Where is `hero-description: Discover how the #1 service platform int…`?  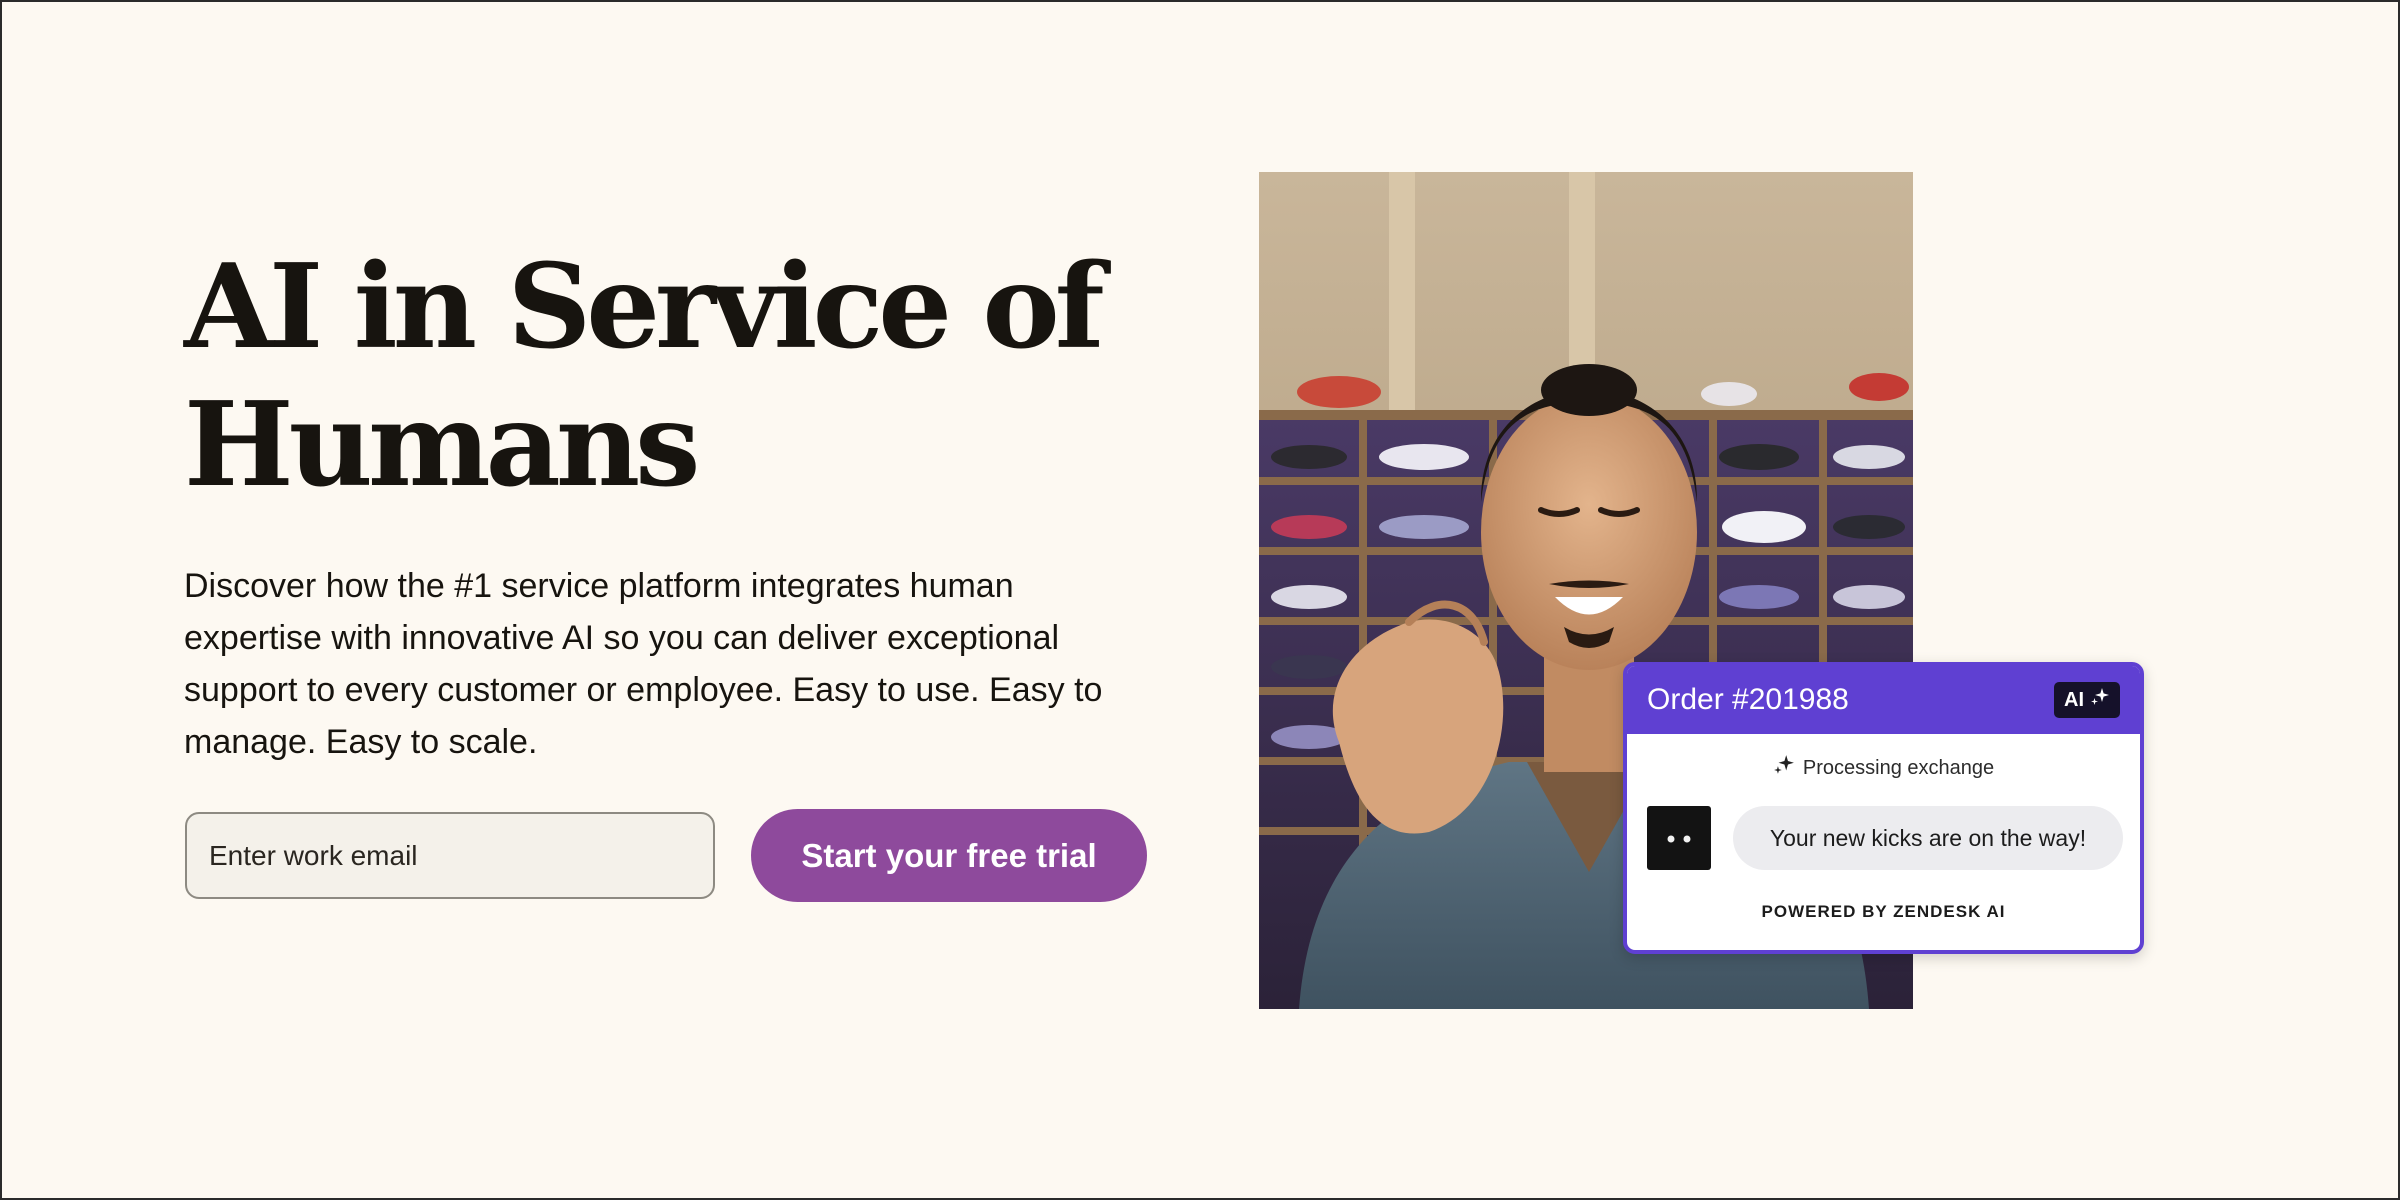 hero-description: Discover how the #1 service platform int… is located at coordinates (643, 664).